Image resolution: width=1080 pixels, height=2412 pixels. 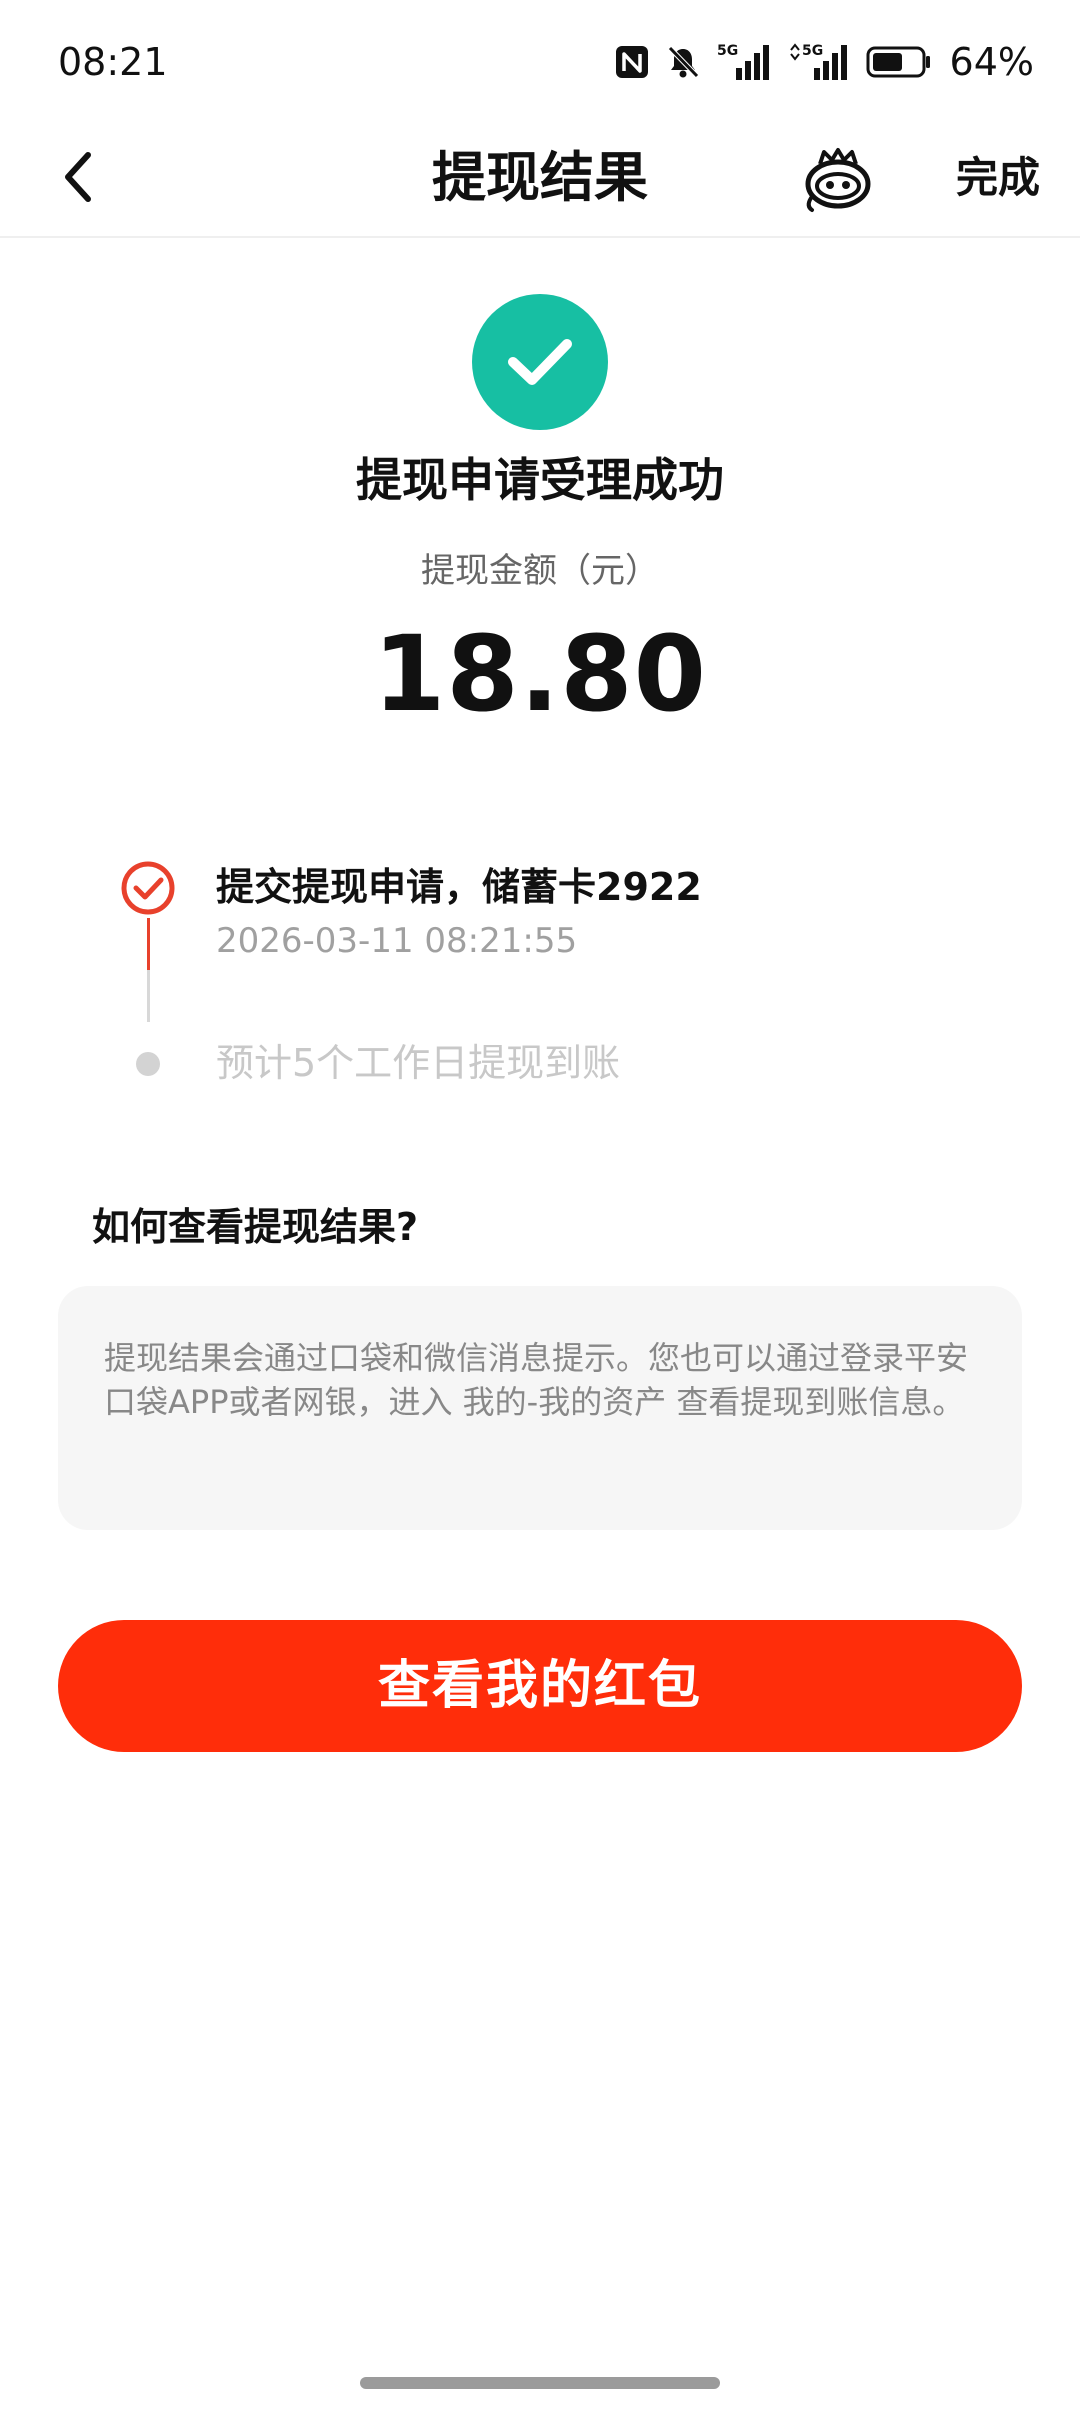 I want to click on bell-muted-icon, so click(x=683, y=62).